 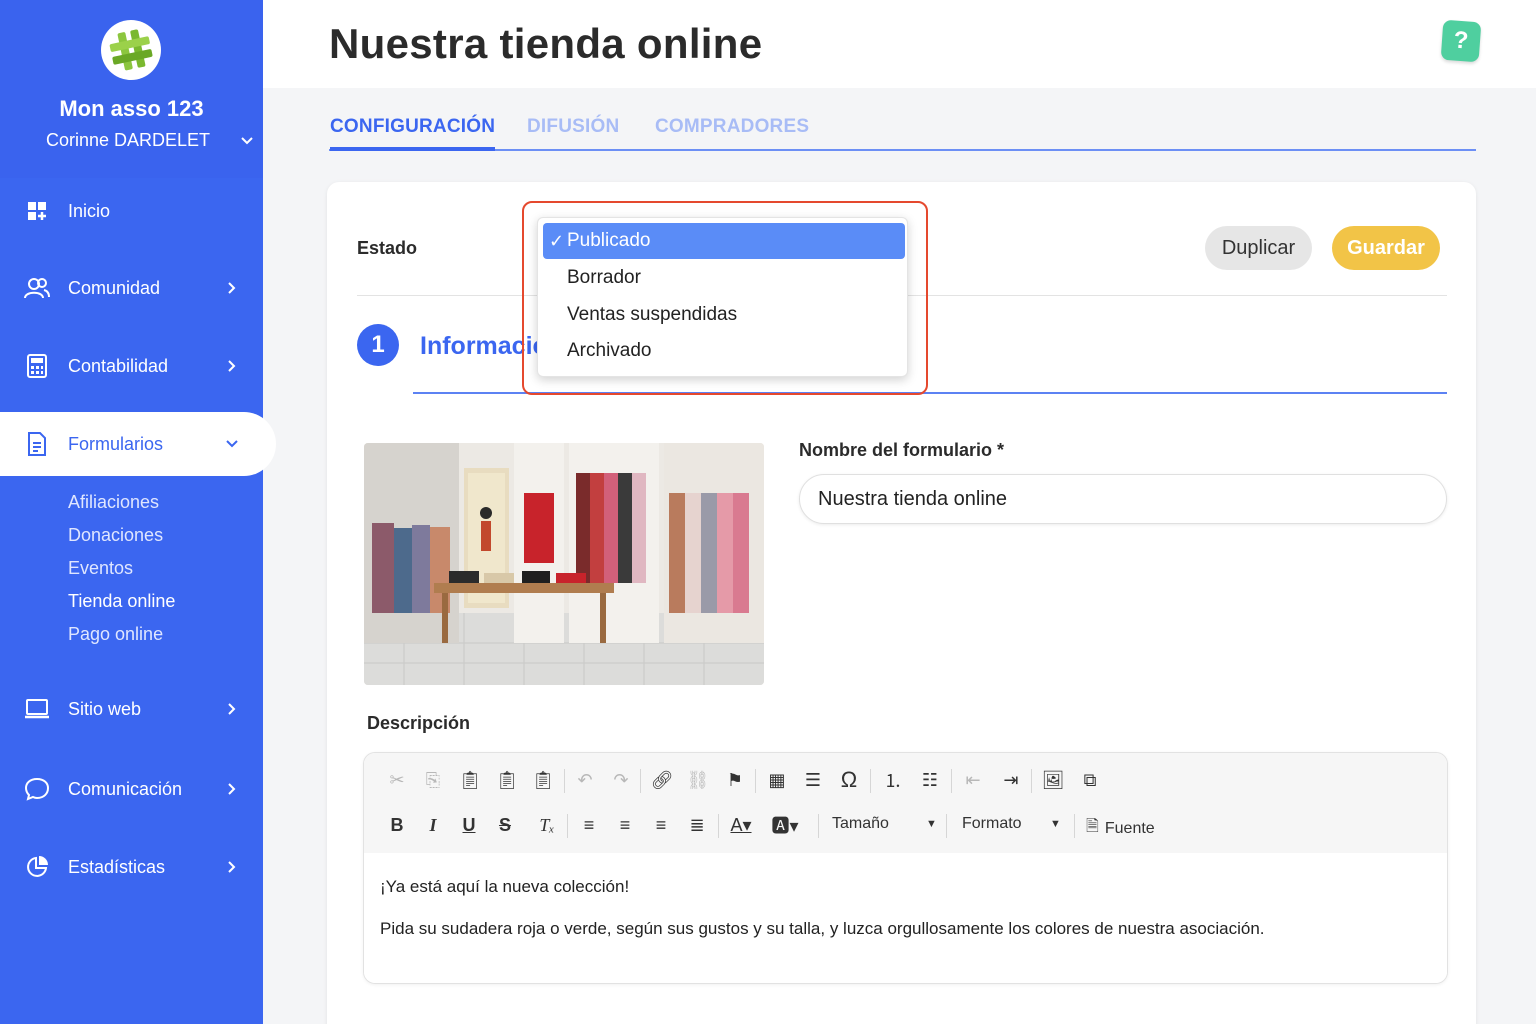 What do you see at coordinates (849, 780) in the screenshot?
I see `special-char-icon: Ω` at bounding box center [849, 780].